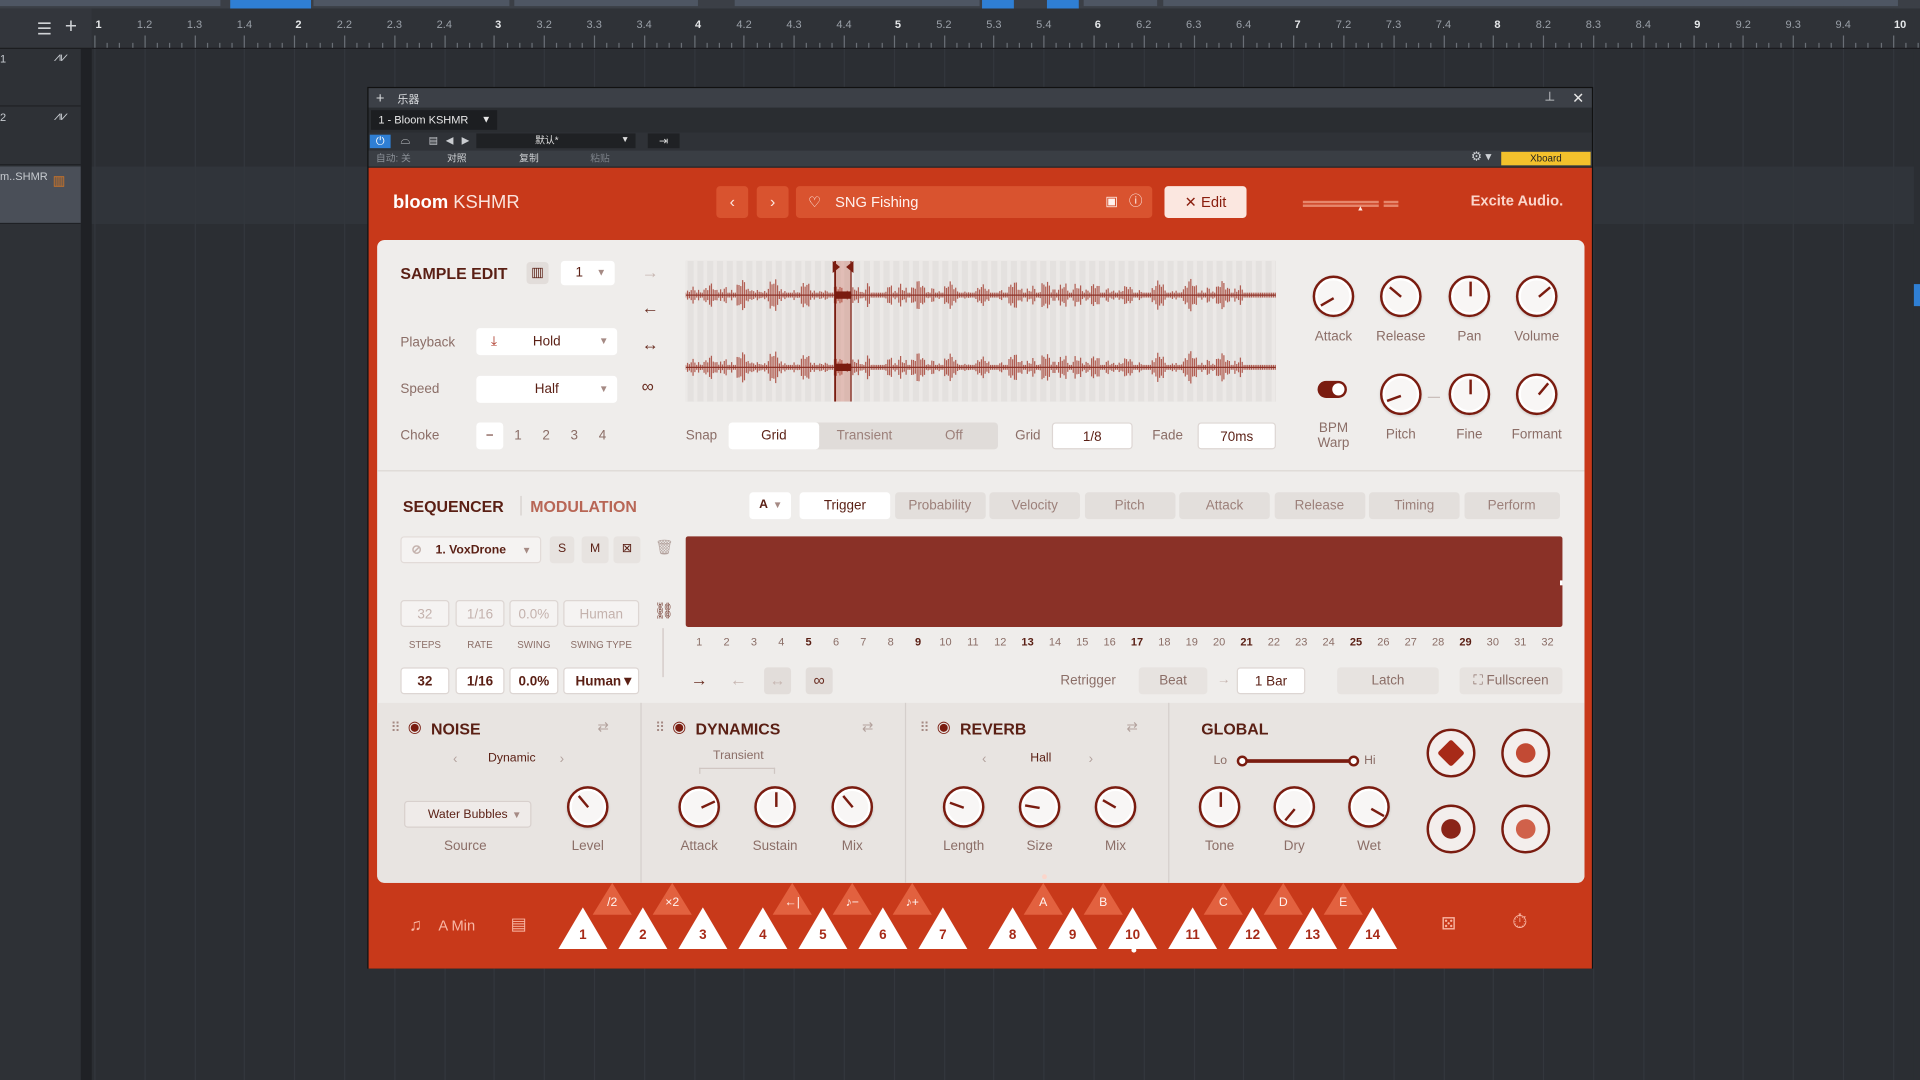  I want to click on choke-2: 2, so click(546, 435).